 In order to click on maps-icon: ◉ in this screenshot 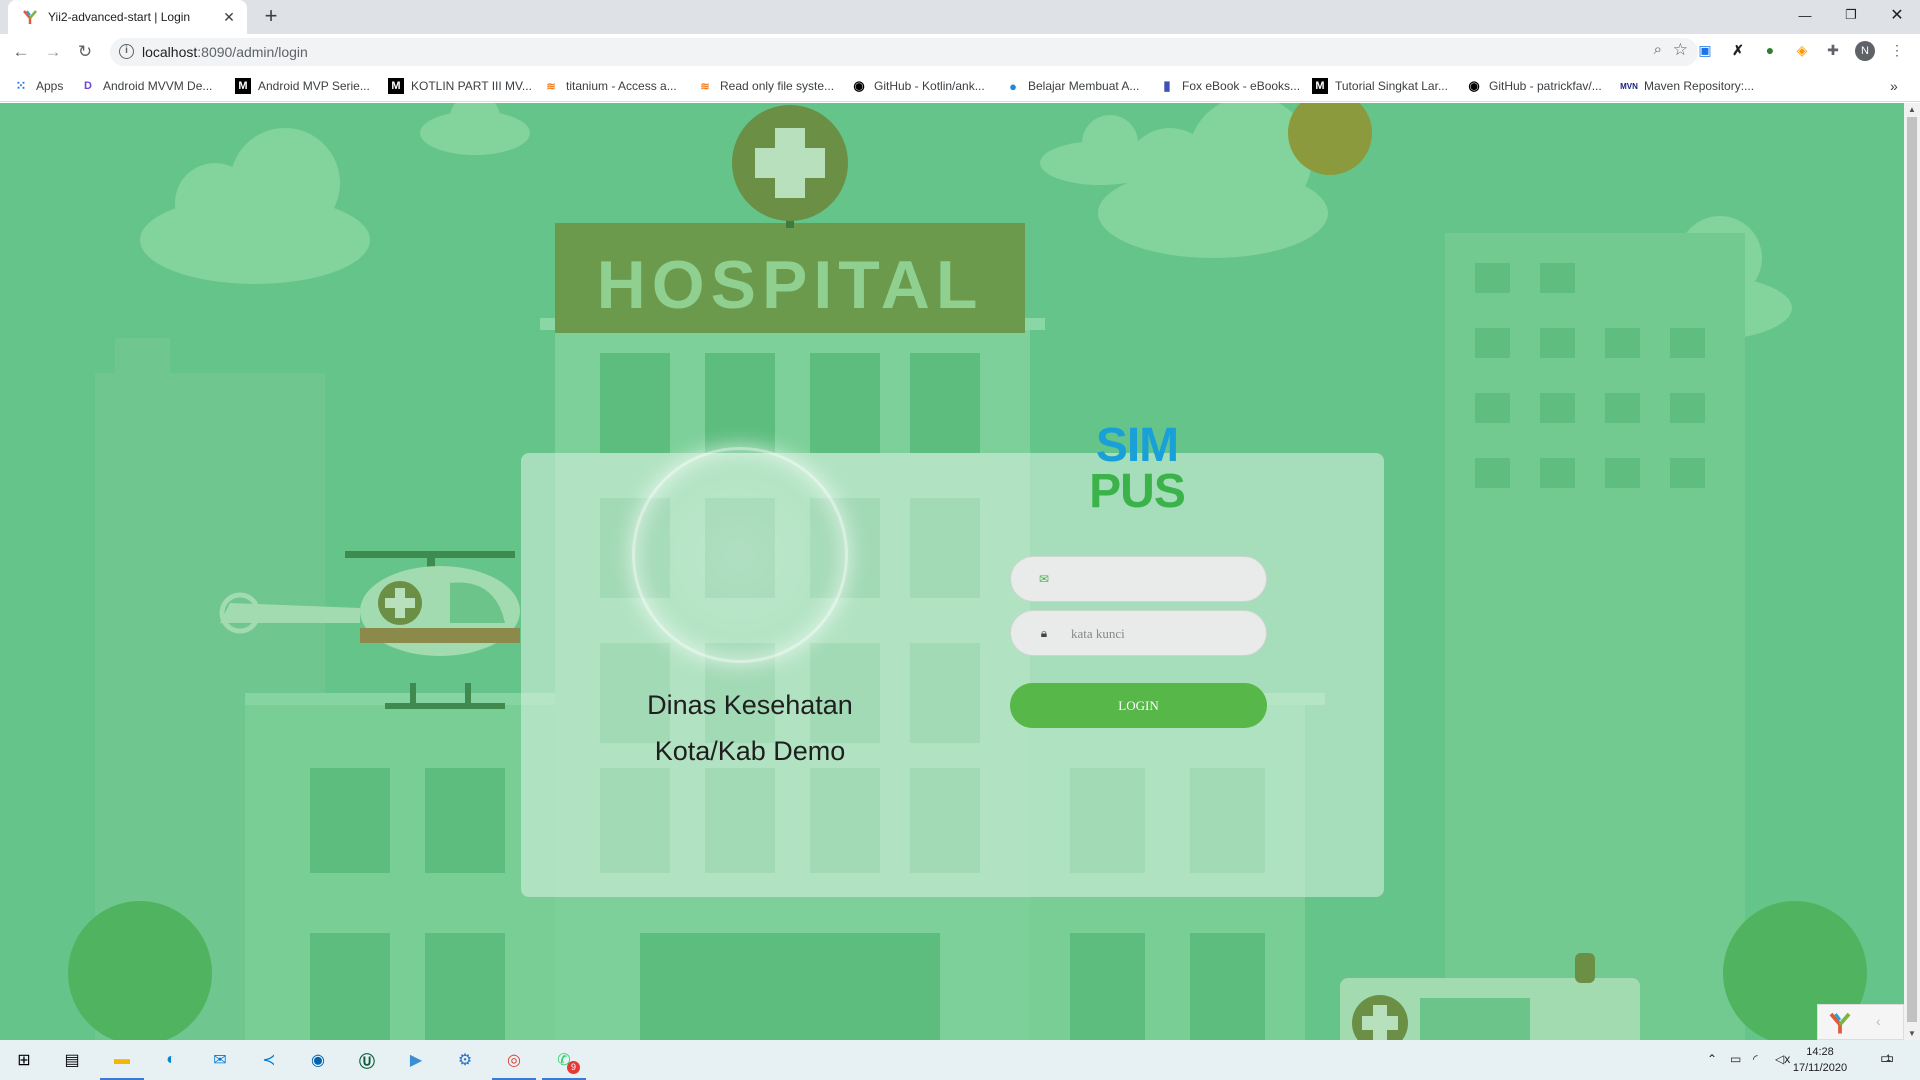, I will do `click(318, 1060)`.